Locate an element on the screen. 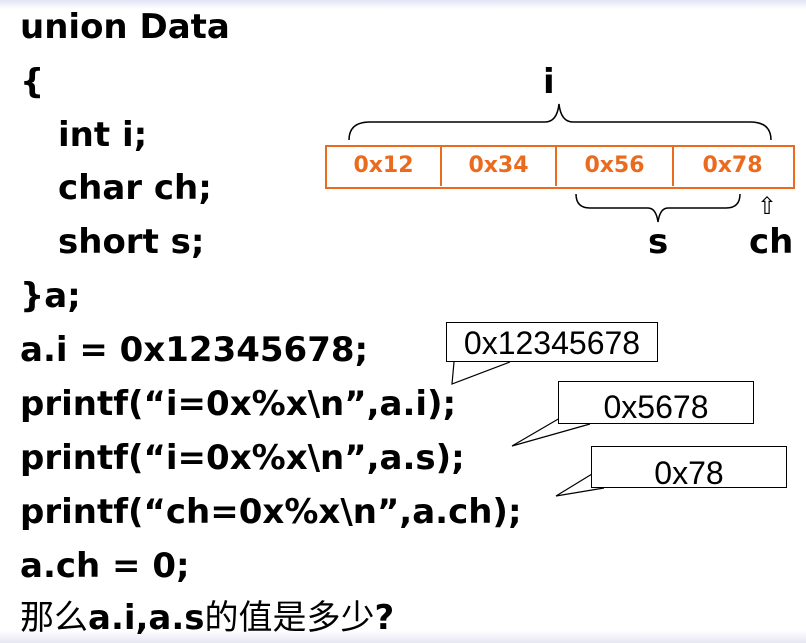 The height and width of the screenshot is (643, 806). brace-i is located at coordinates (560, 122).